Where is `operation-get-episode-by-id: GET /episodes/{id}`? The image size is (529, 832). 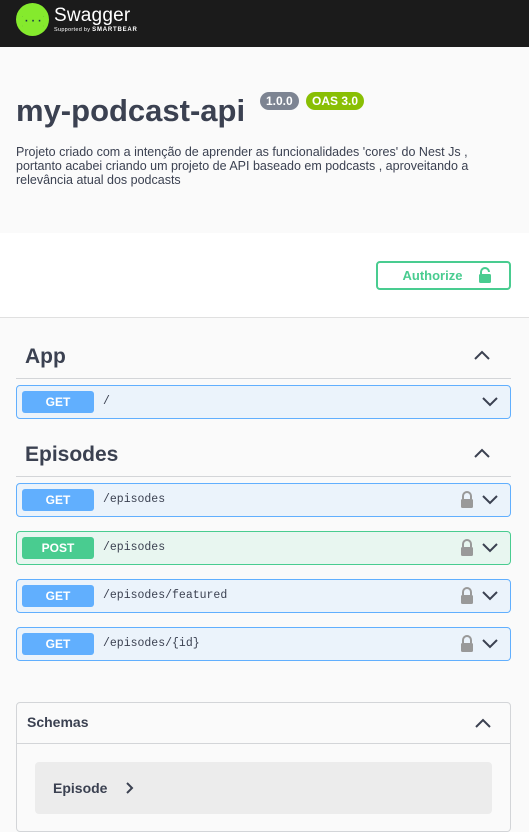
operation-get-episode-by-id: GET /episodes/{id} is located at coordinates (263, 644).